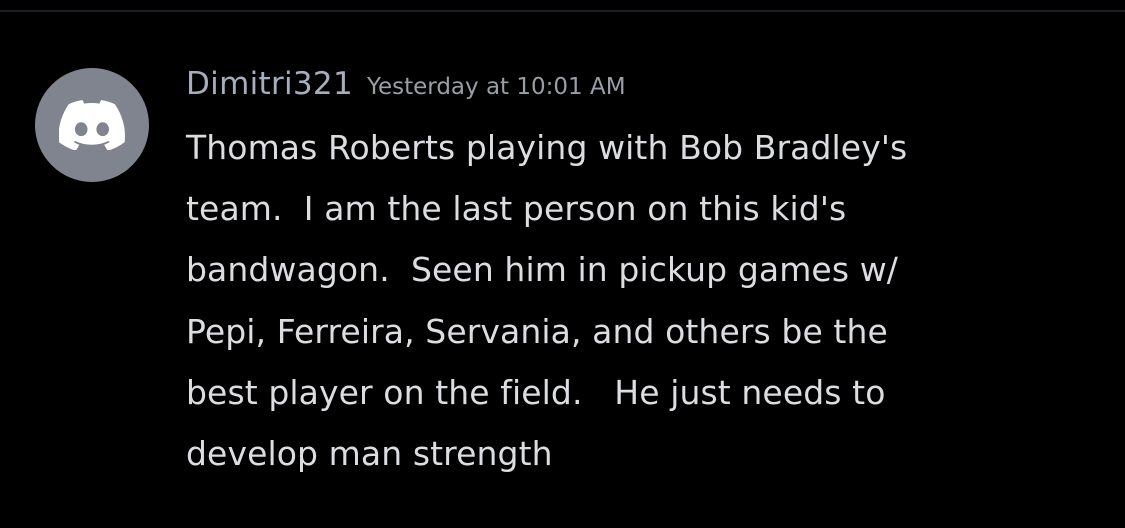 This screenshot has height=528, width=1125. I want to click on message-header: Dimitri321 Yesterday at 10:01 AM, so click(406, 88).